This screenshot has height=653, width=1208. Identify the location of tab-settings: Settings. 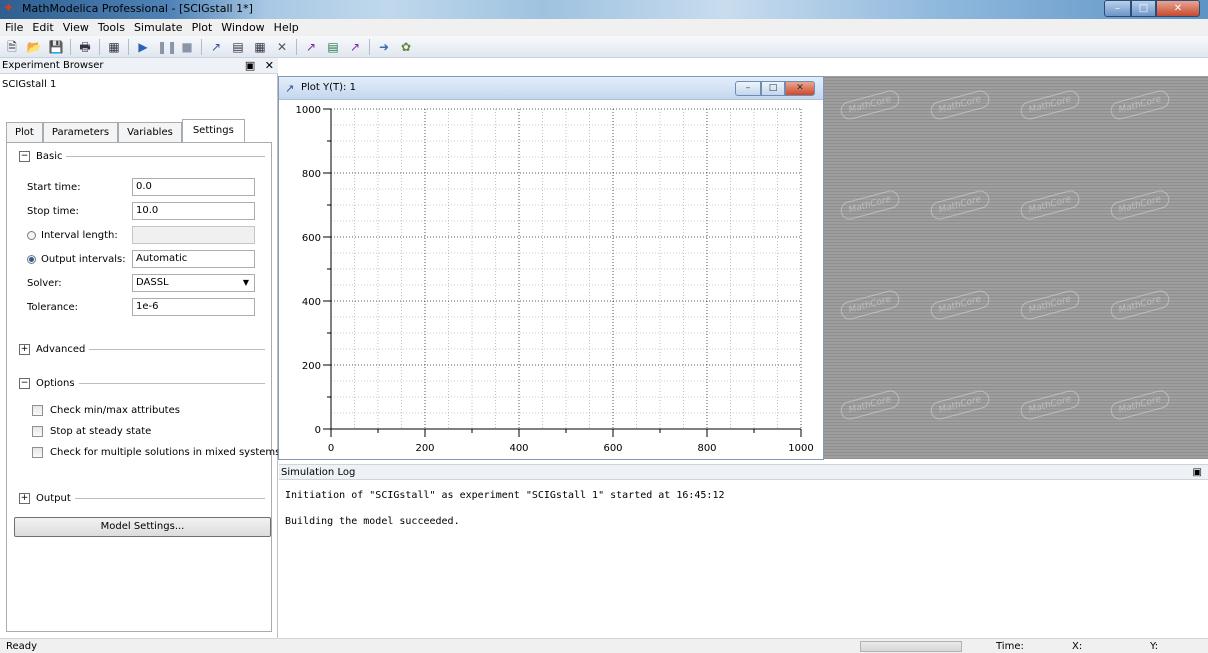
(213, 130).